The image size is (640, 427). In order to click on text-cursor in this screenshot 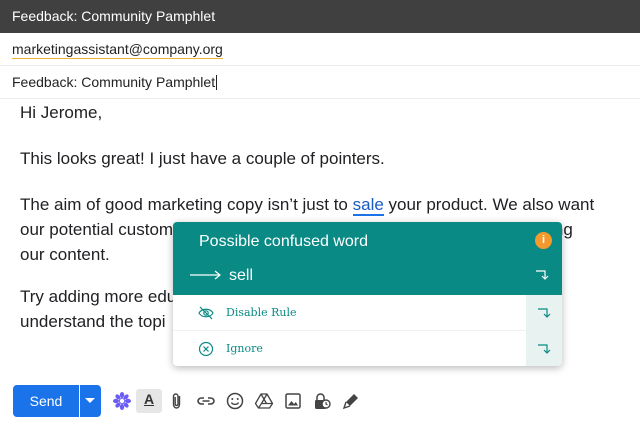, I will do `click(217, 82)`.